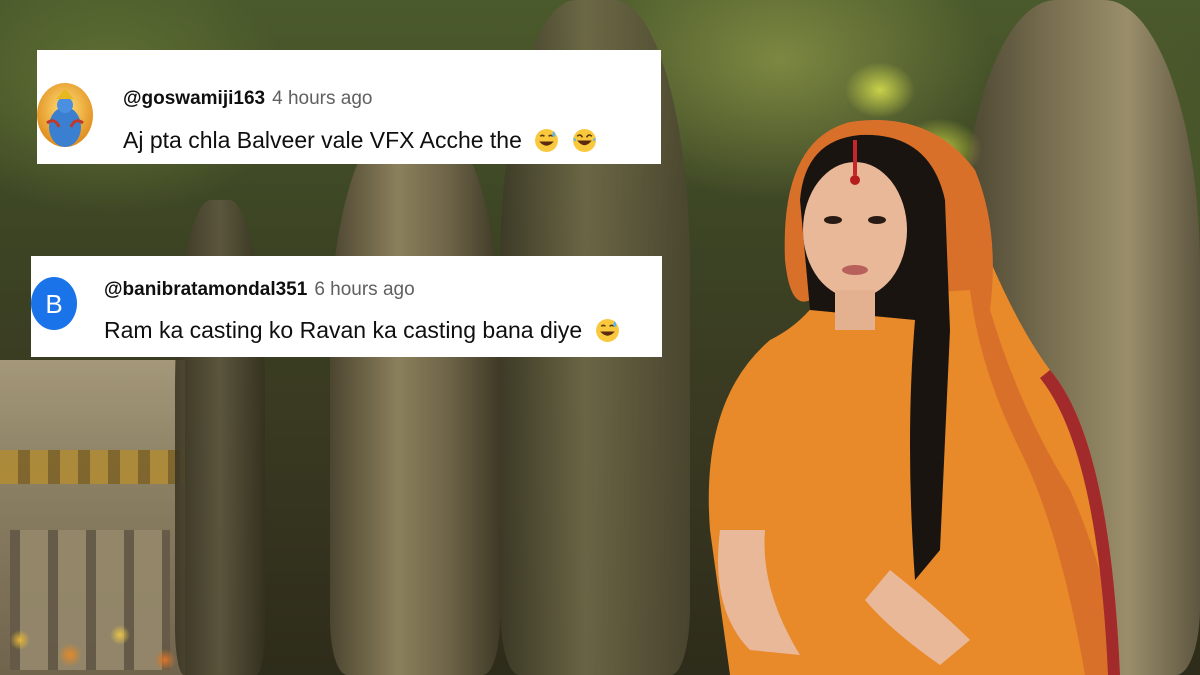 Image resolution: width=1200 pixels, height=675 pixels. Describe the element at coordinates (364, 289) in the screenshot. I see `timestamp: 6 hours ago` at that location.